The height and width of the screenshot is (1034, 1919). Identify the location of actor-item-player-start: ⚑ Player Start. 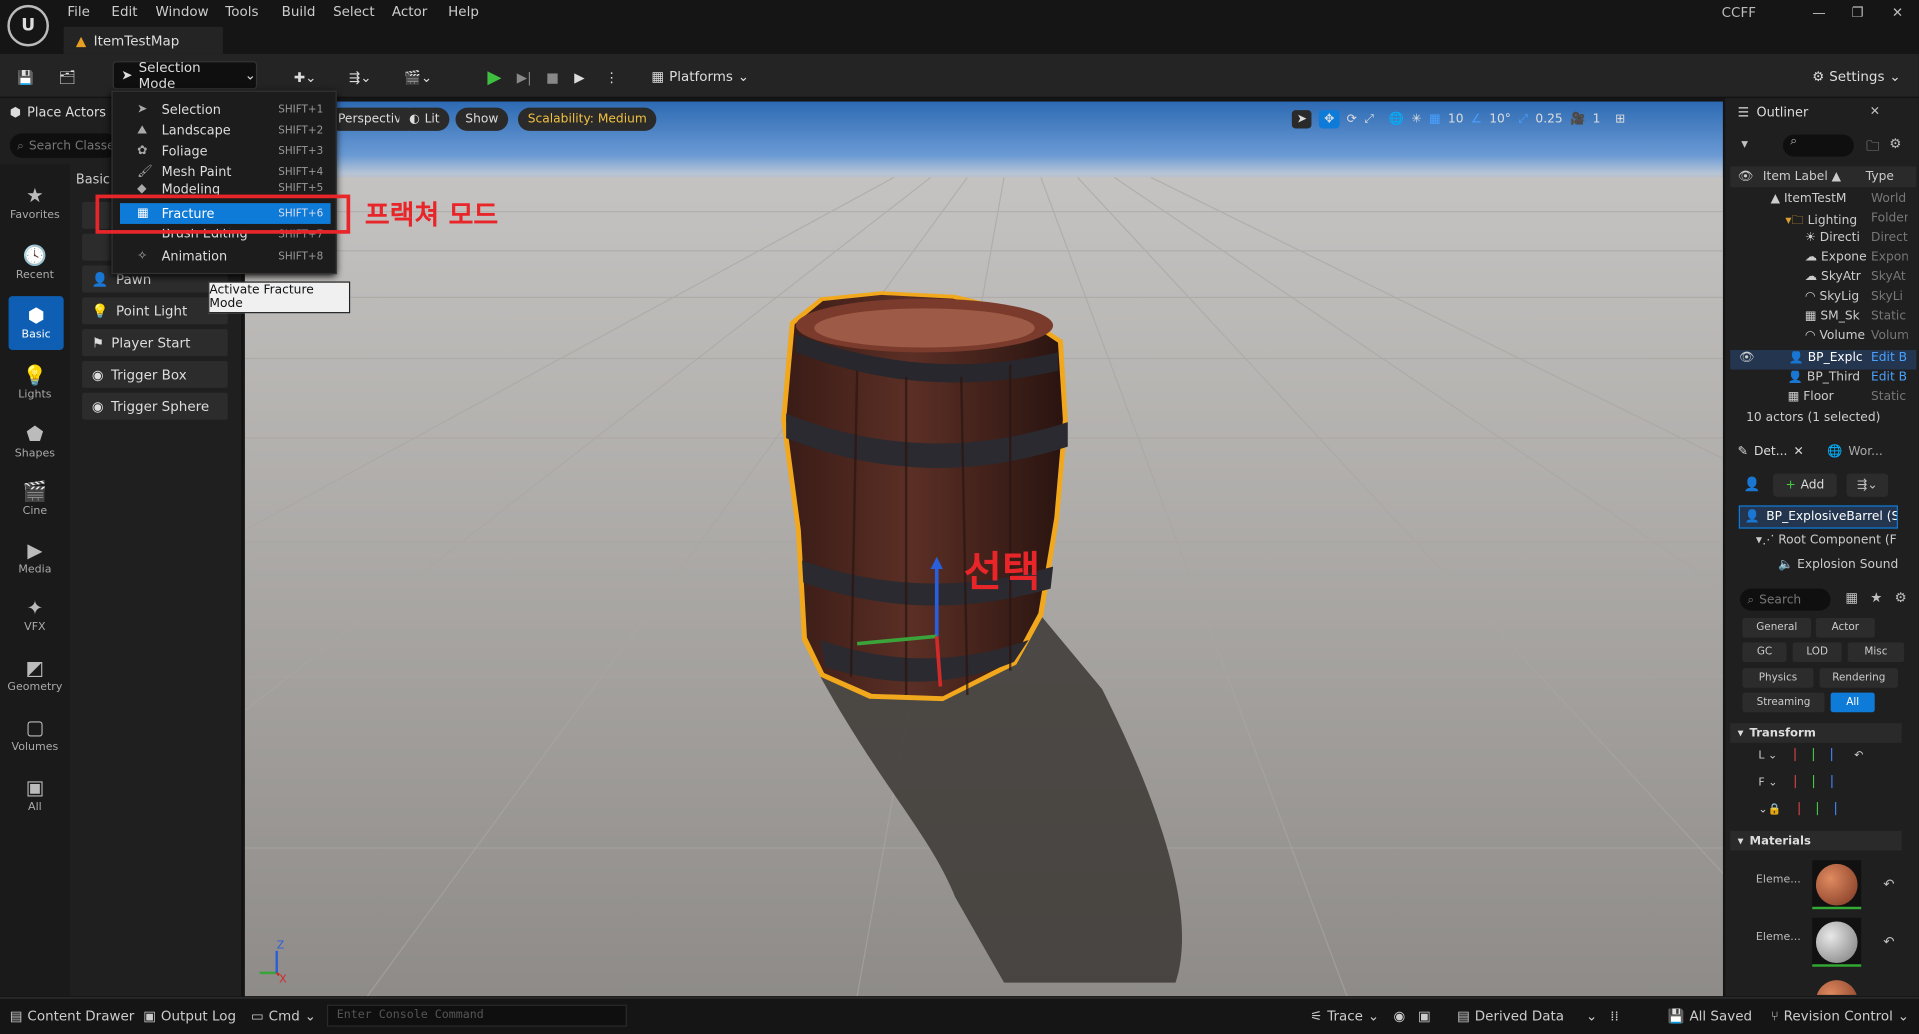
(155, 343).